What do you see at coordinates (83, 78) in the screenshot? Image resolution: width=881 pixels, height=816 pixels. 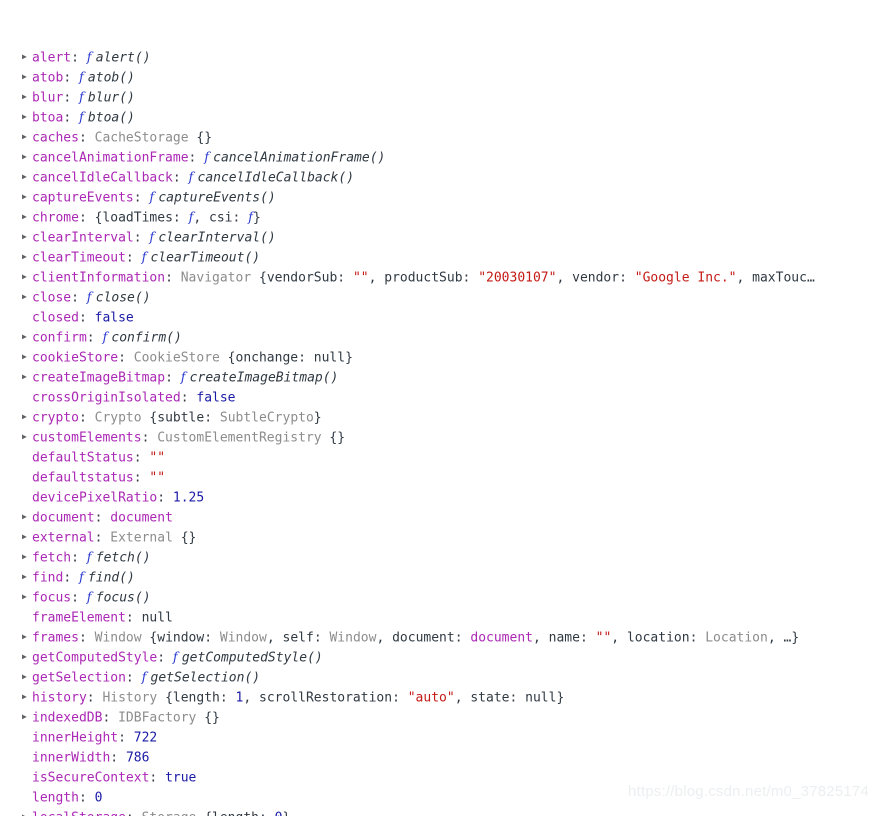 I see `prop1-value-token-0: f` at bounding box center [83, 78].